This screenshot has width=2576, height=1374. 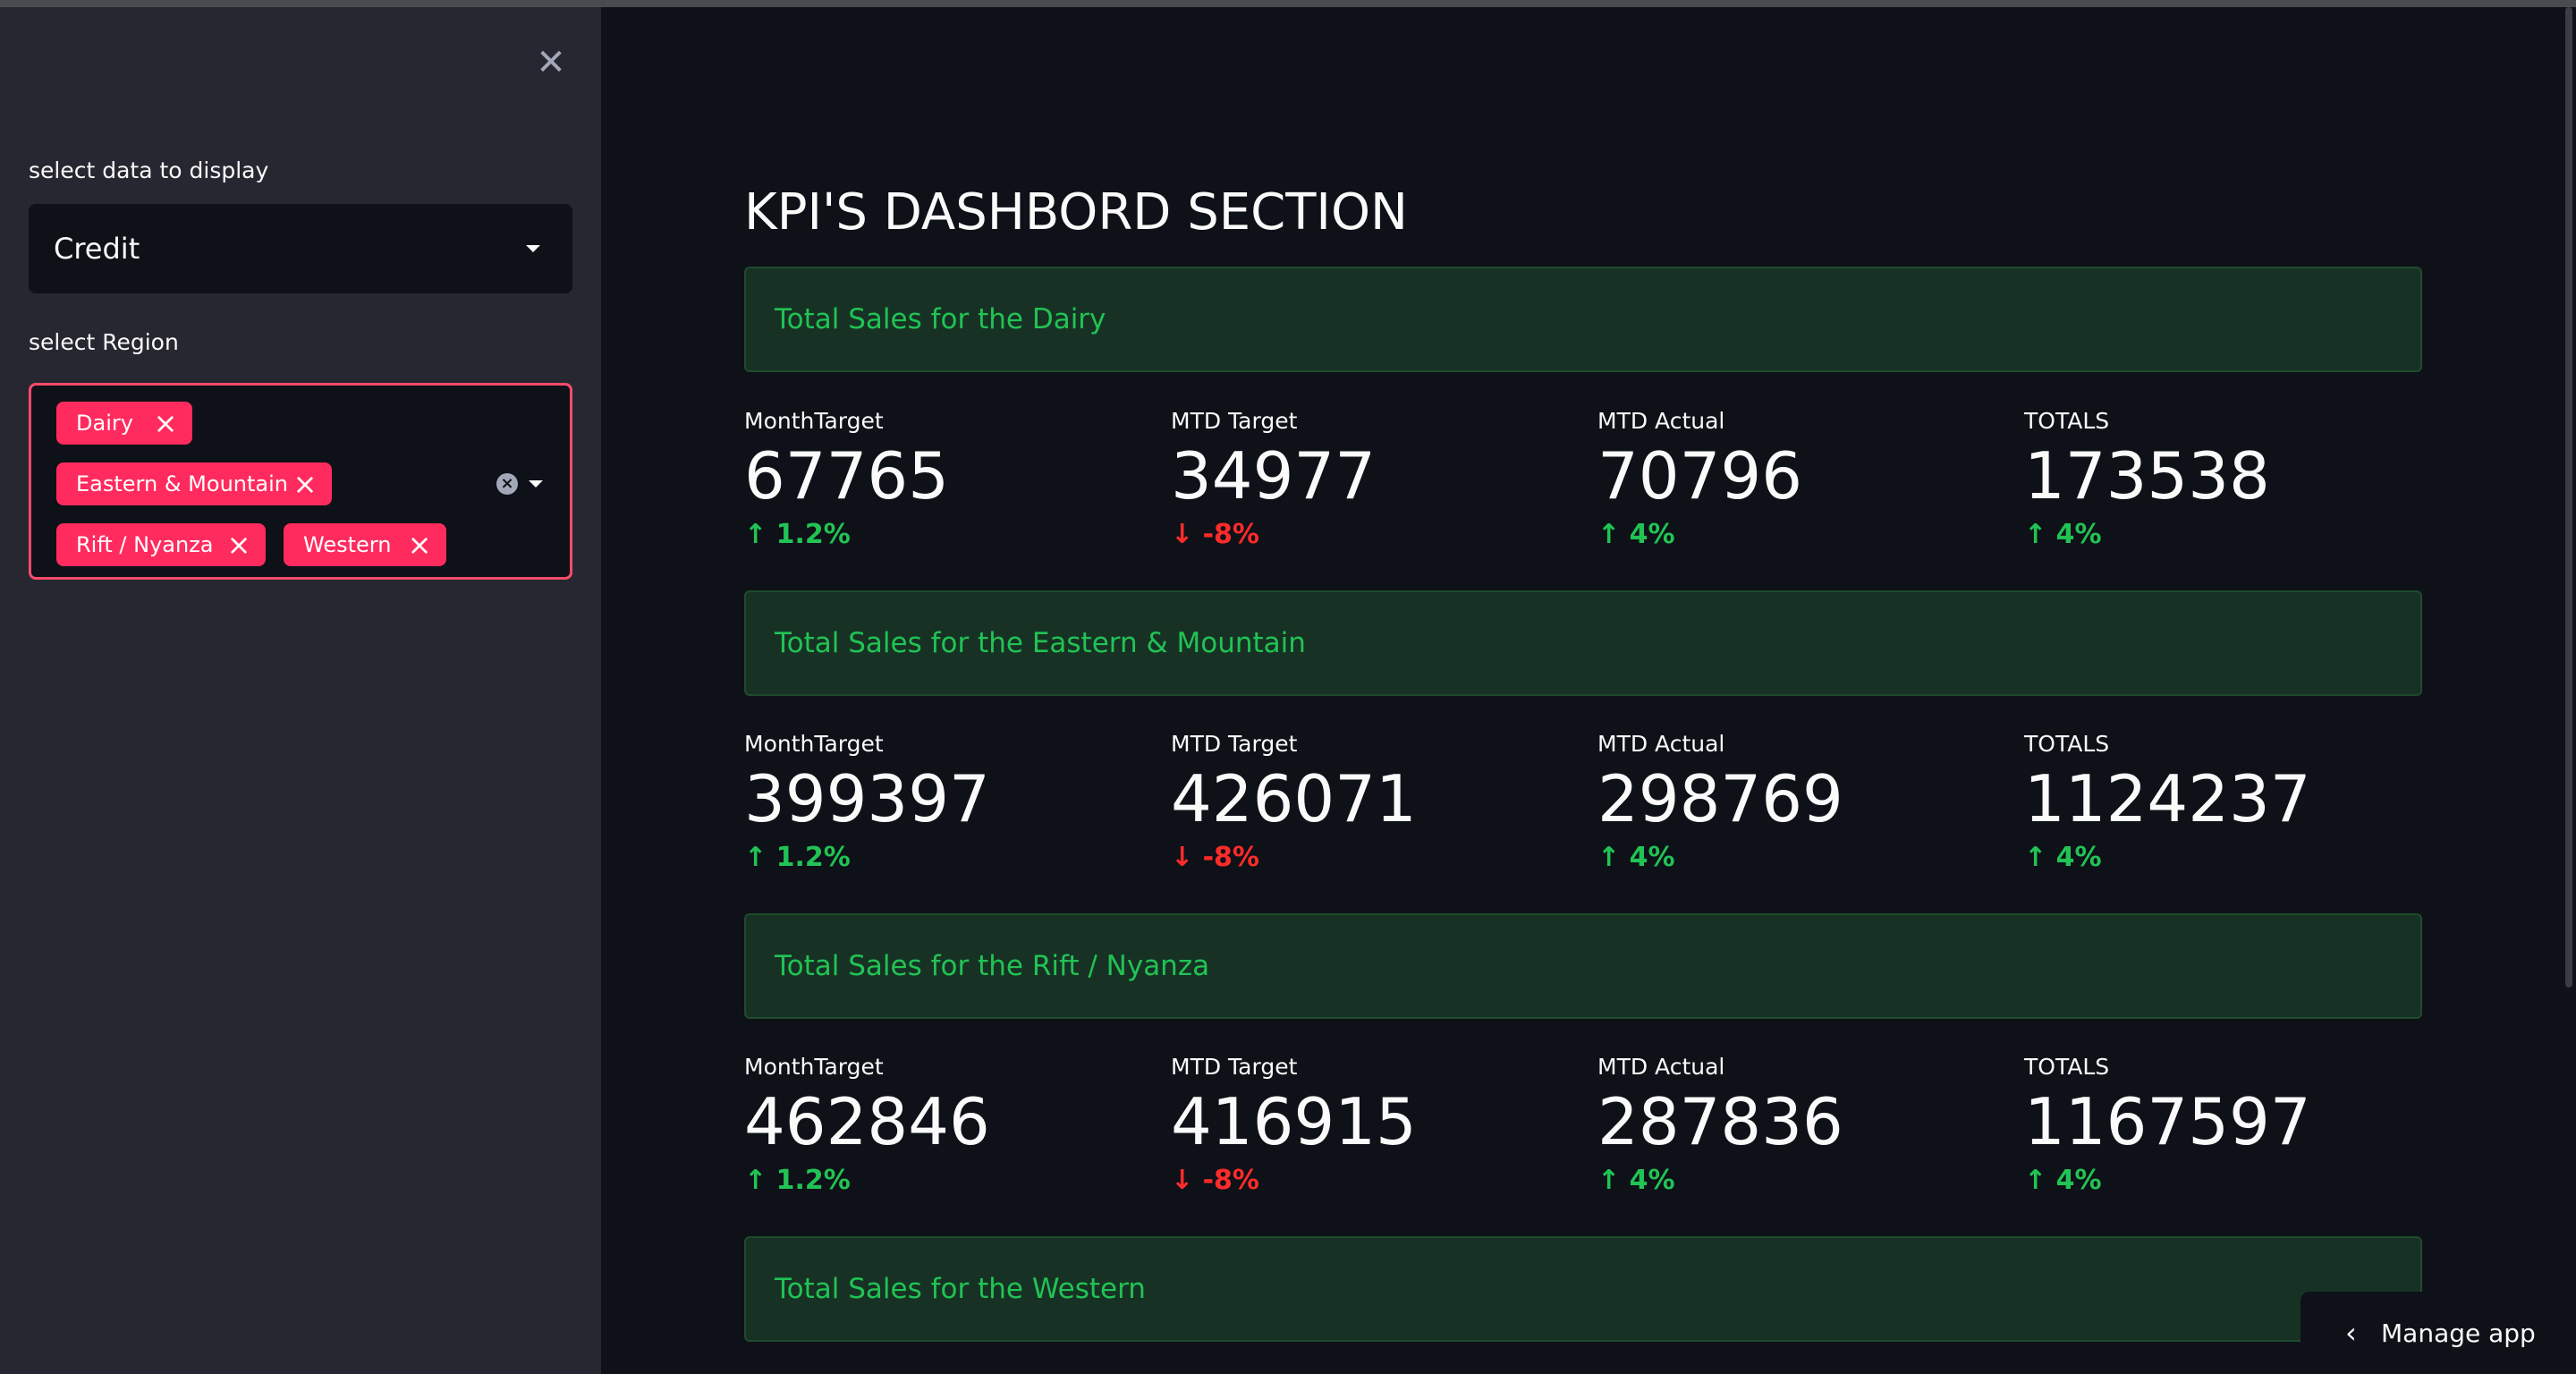 What do you see at coordinates (2458, 1333) in the screenshot?
I see `manage-app-label: Manage app` at bounding box center [2458, 1333].